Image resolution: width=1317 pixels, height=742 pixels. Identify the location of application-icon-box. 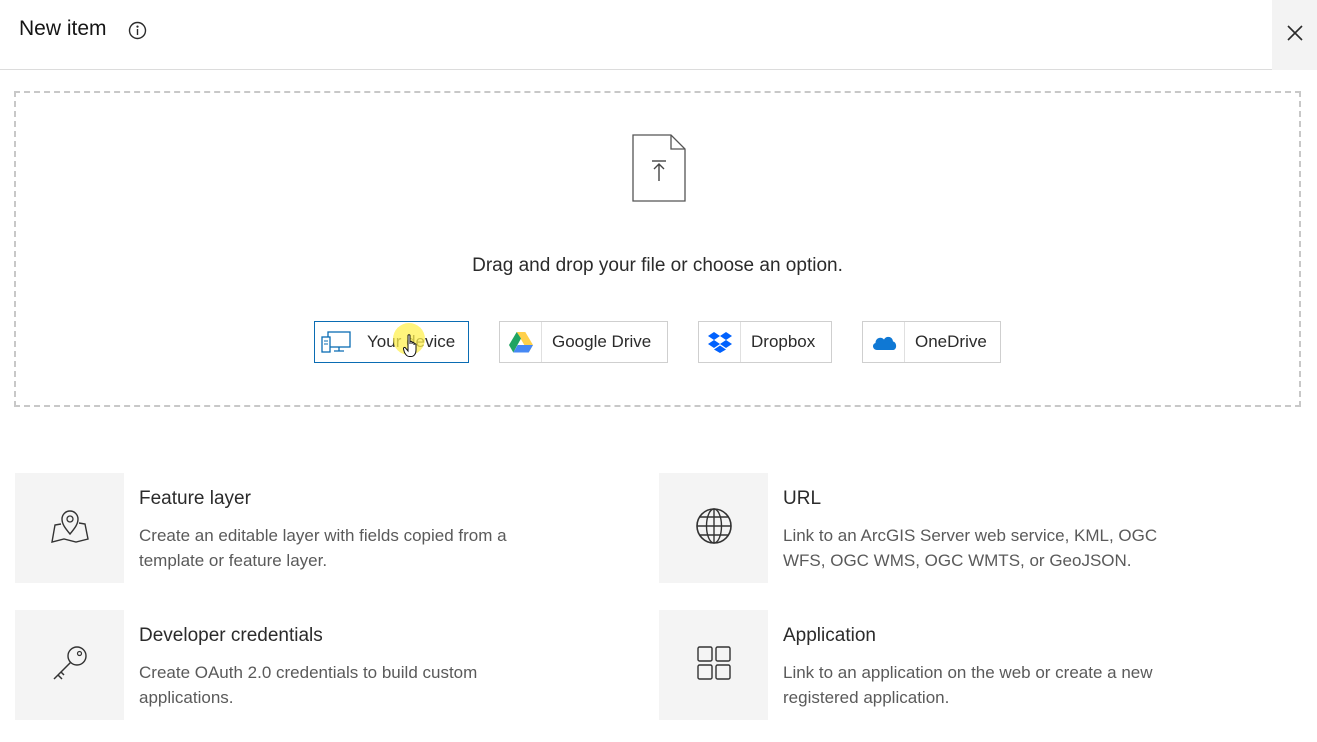
(713, 665).